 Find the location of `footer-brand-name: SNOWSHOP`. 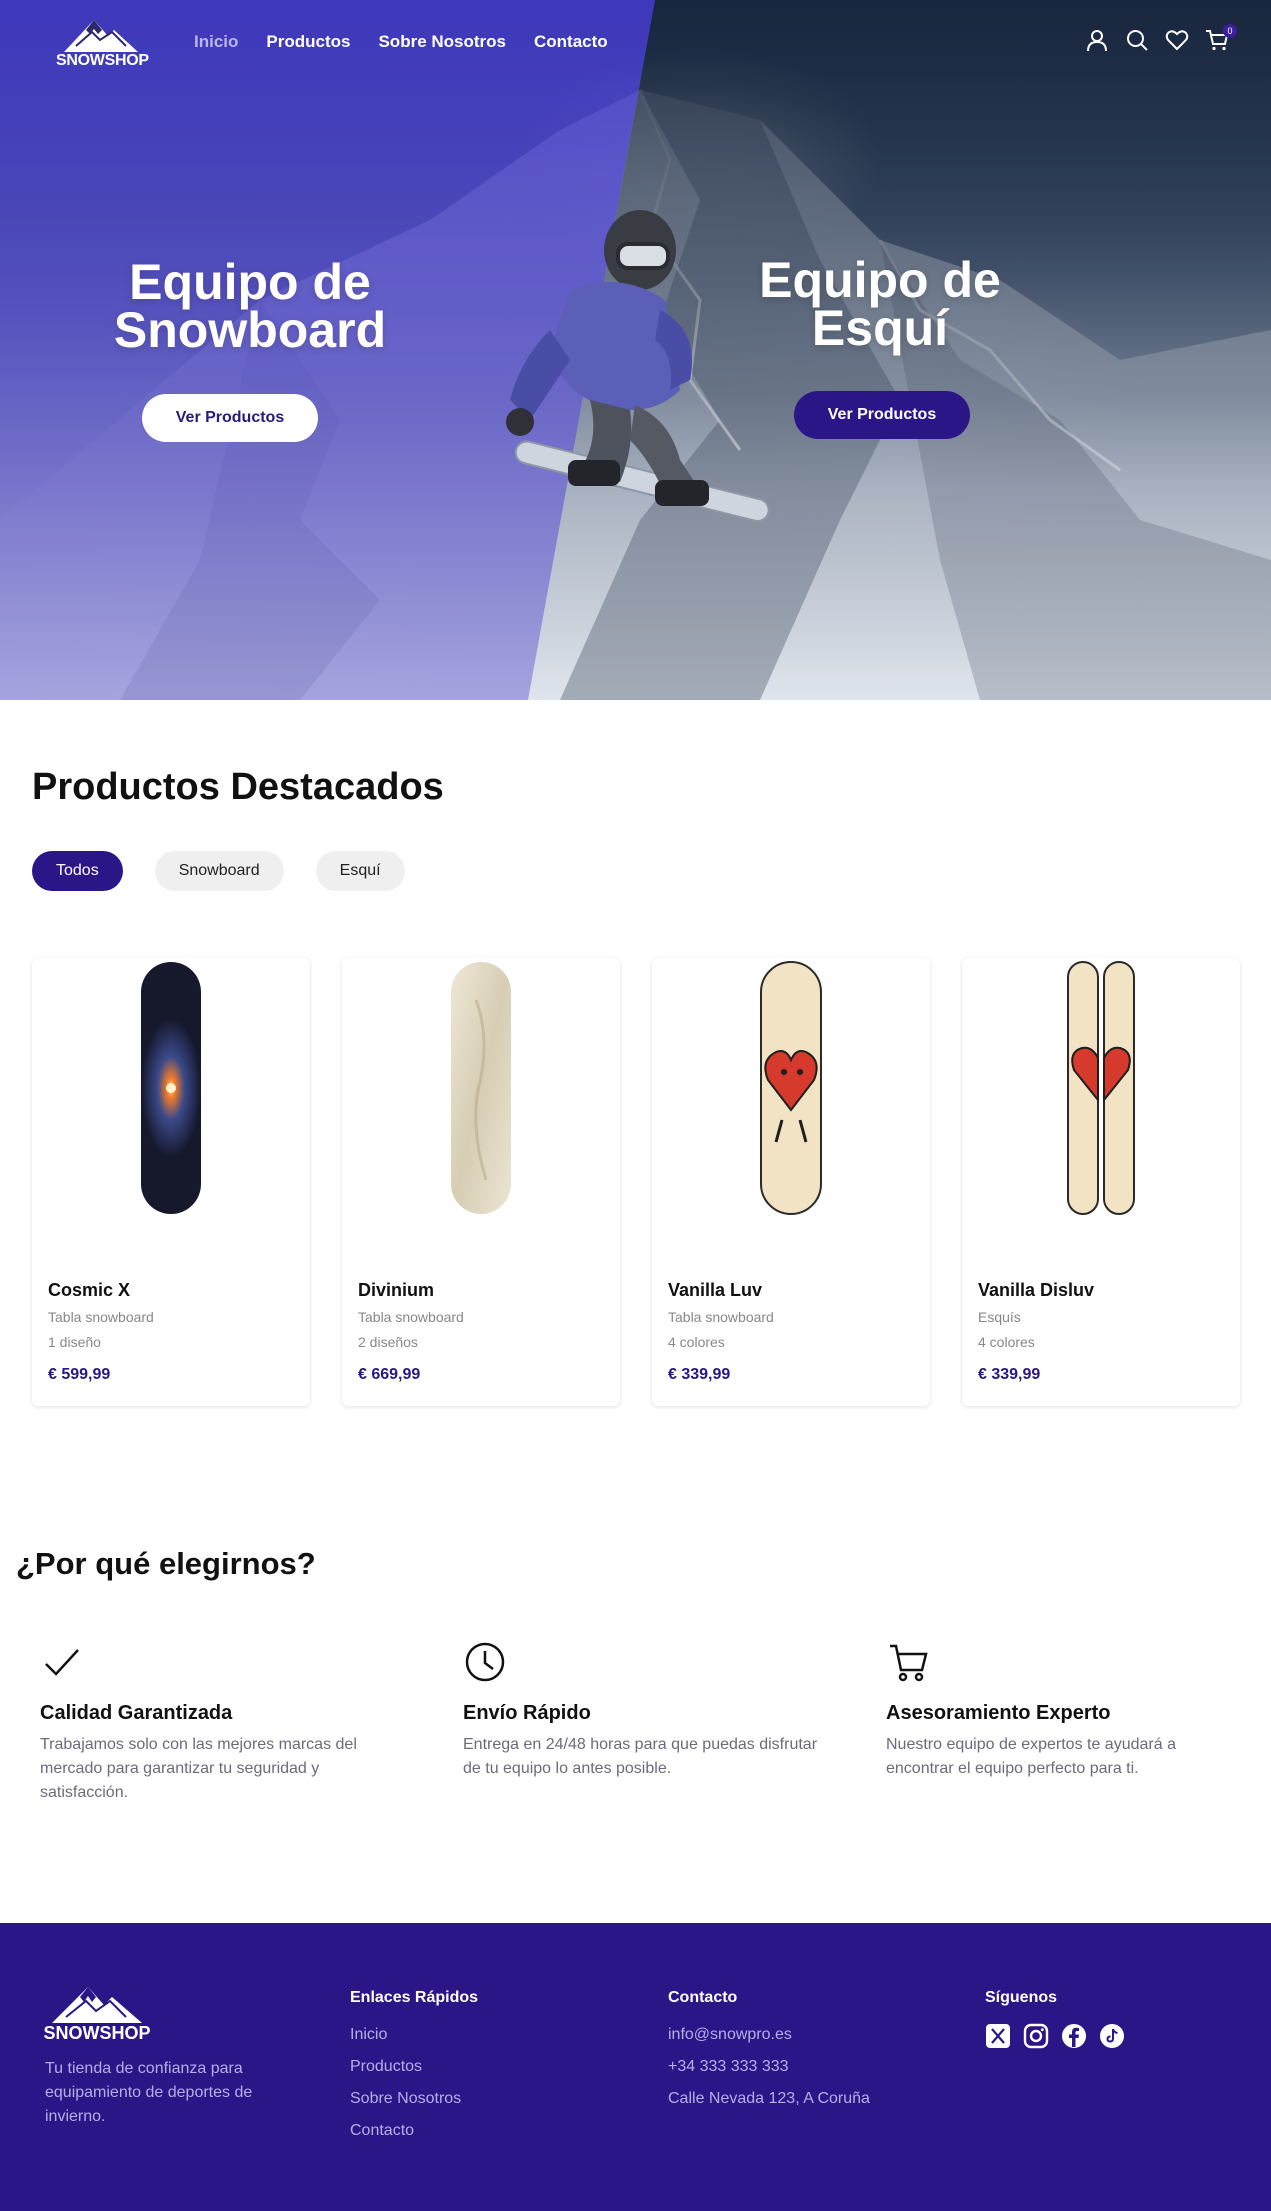

footer-brand-name: SNOWSHOP is located at coordinates (97, 2033).